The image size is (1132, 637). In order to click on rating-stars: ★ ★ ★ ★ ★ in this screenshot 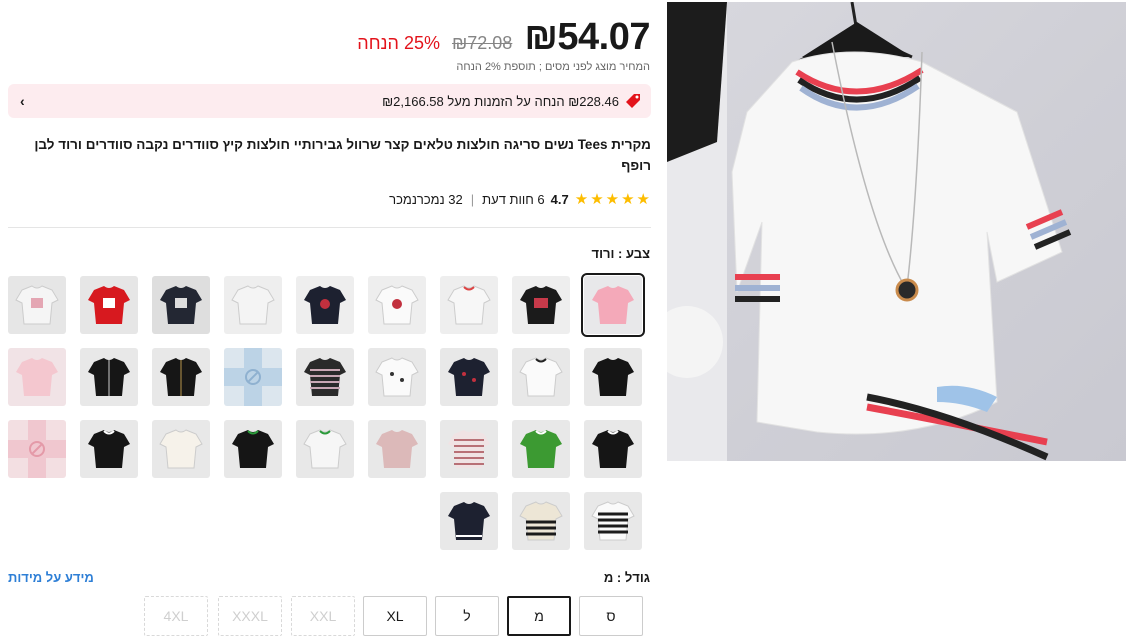, I will do `click(612, 199)`.